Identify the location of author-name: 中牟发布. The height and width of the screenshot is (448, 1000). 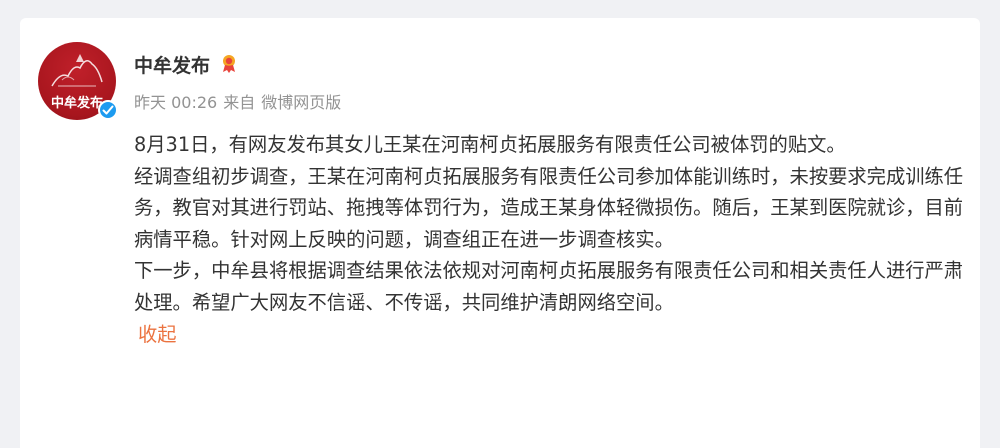
(172, 64).